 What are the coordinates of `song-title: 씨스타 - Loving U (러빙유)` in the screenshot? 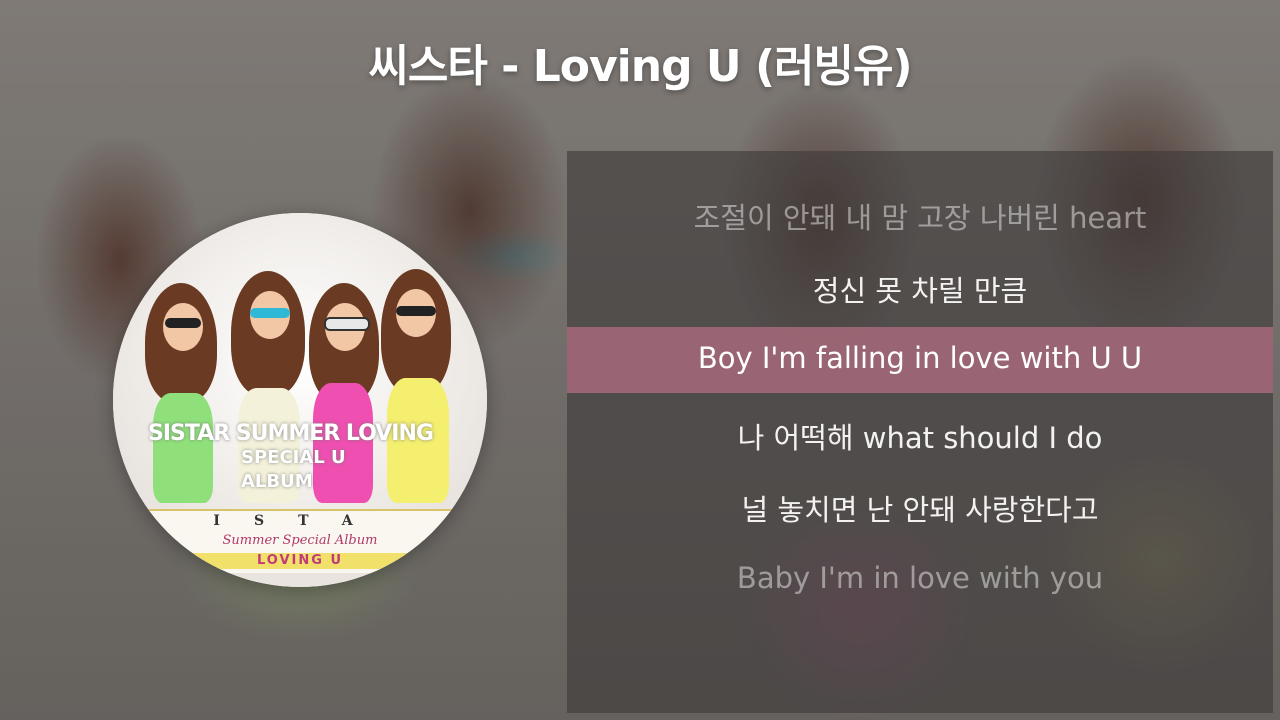 It's located at (640, 66).